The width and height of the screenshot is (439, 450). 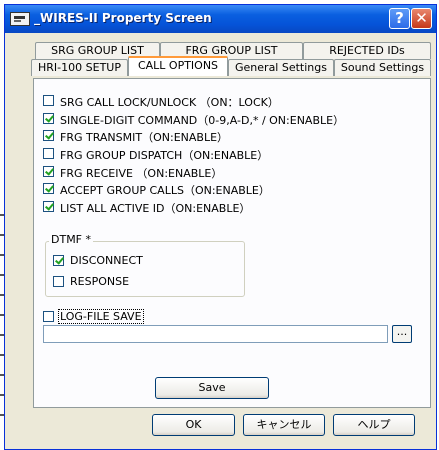 I want to click on window-title: _WIRES-II Property Screen, so click(x=123, y=18).